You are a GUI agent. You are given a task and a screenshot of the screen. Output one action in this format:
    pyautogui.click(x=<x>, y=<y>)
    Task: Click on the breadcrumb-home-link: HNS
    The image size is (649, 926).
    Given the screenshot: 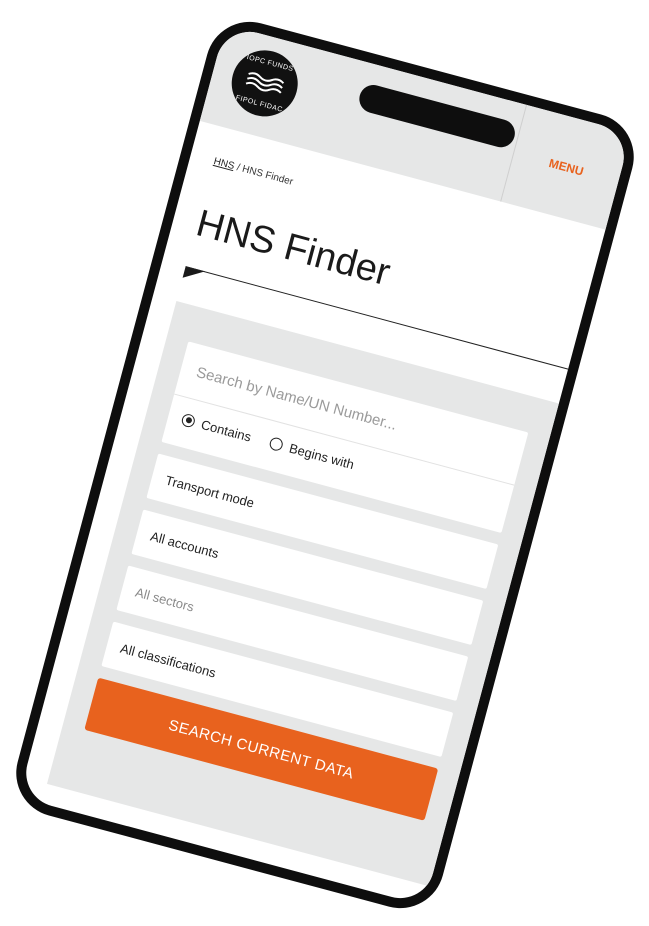 What is the action you would take?
    pyautogui.click(x=223, y=164)
    